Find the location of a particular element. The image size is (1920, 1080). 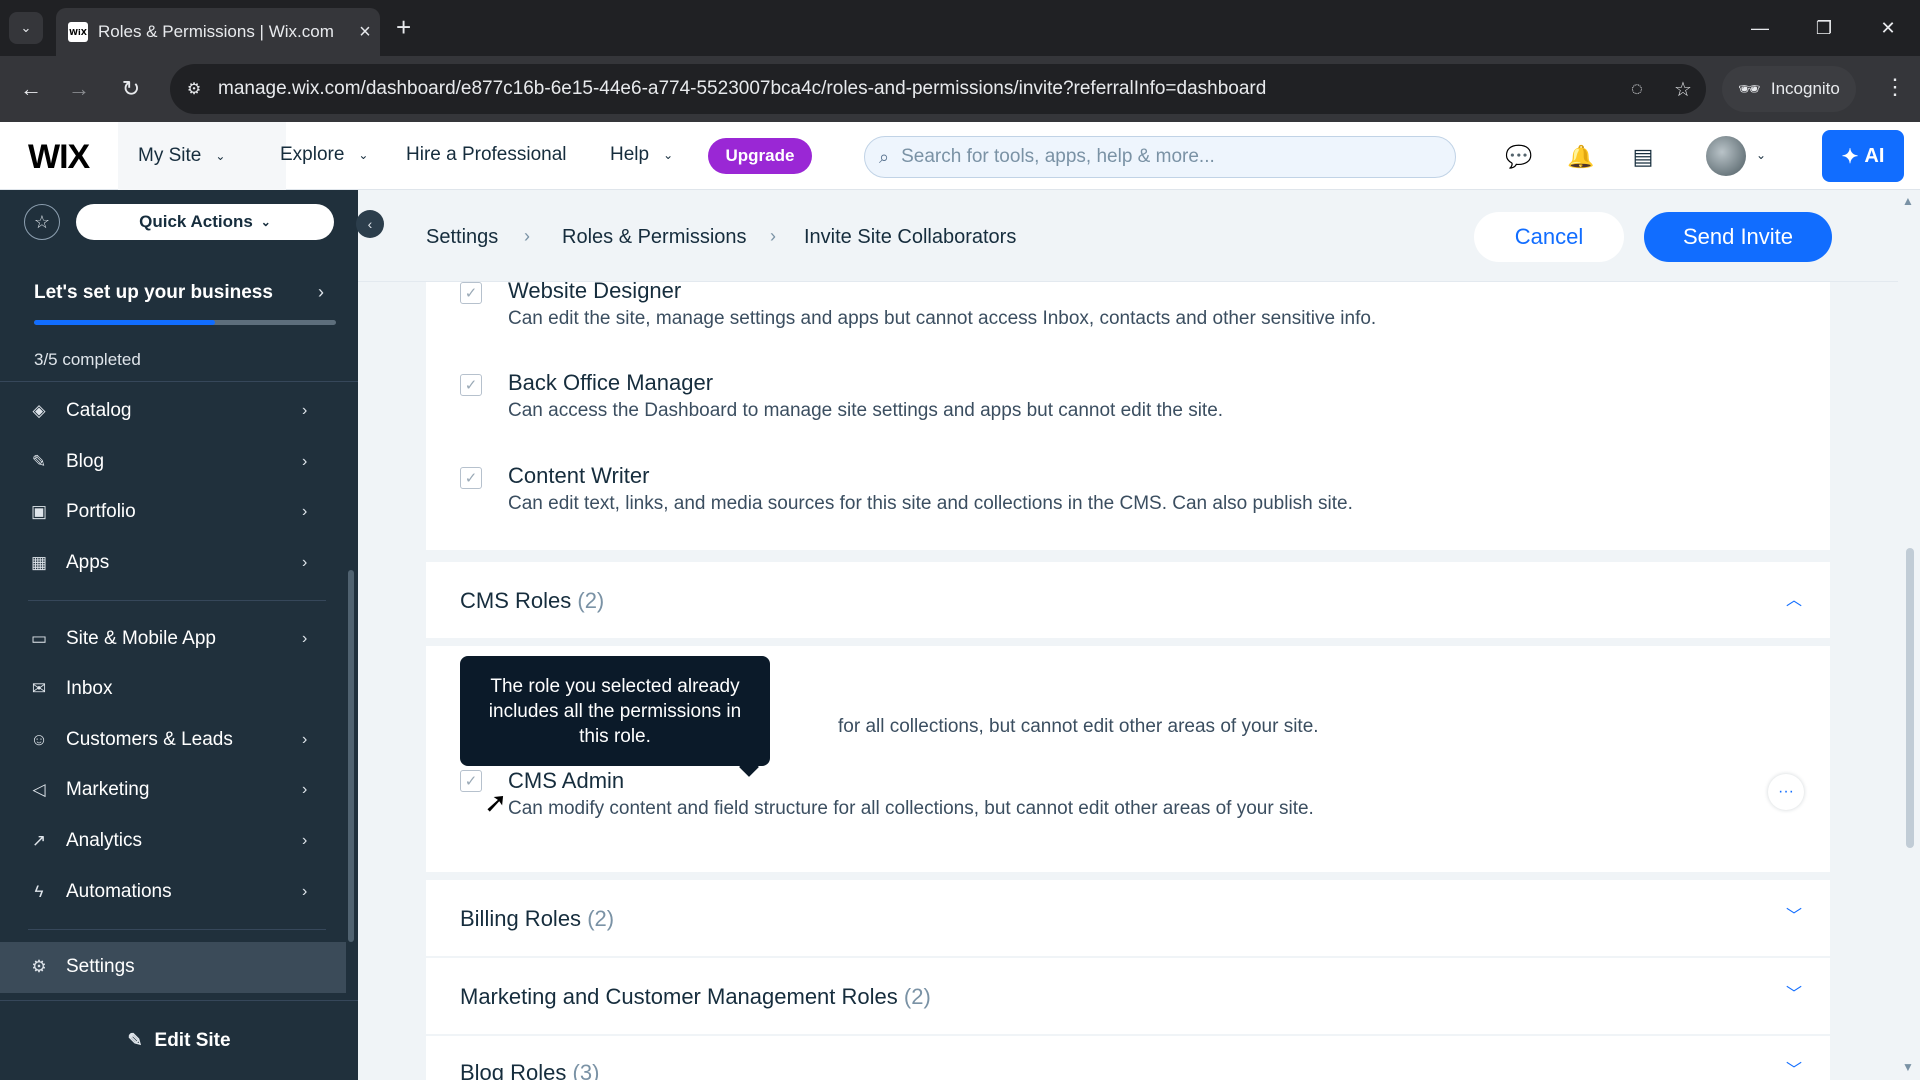

sidebar-item-portfolio: ▣ Portfolio › is located at coordinates (179, 512).